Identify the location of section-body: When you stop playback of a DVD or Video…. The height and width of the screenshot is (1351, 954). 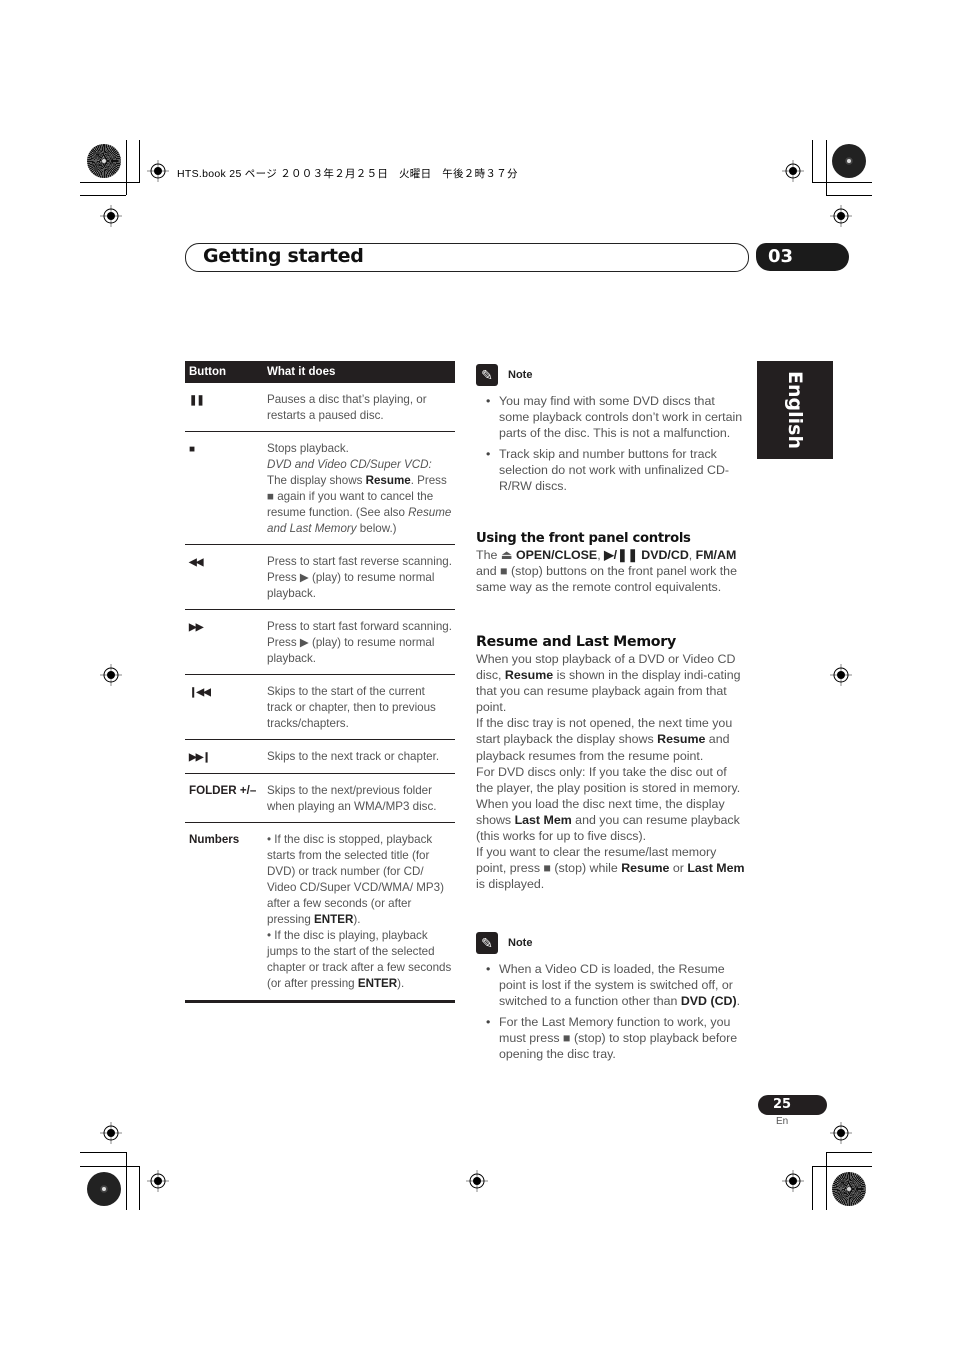
(611, 771).